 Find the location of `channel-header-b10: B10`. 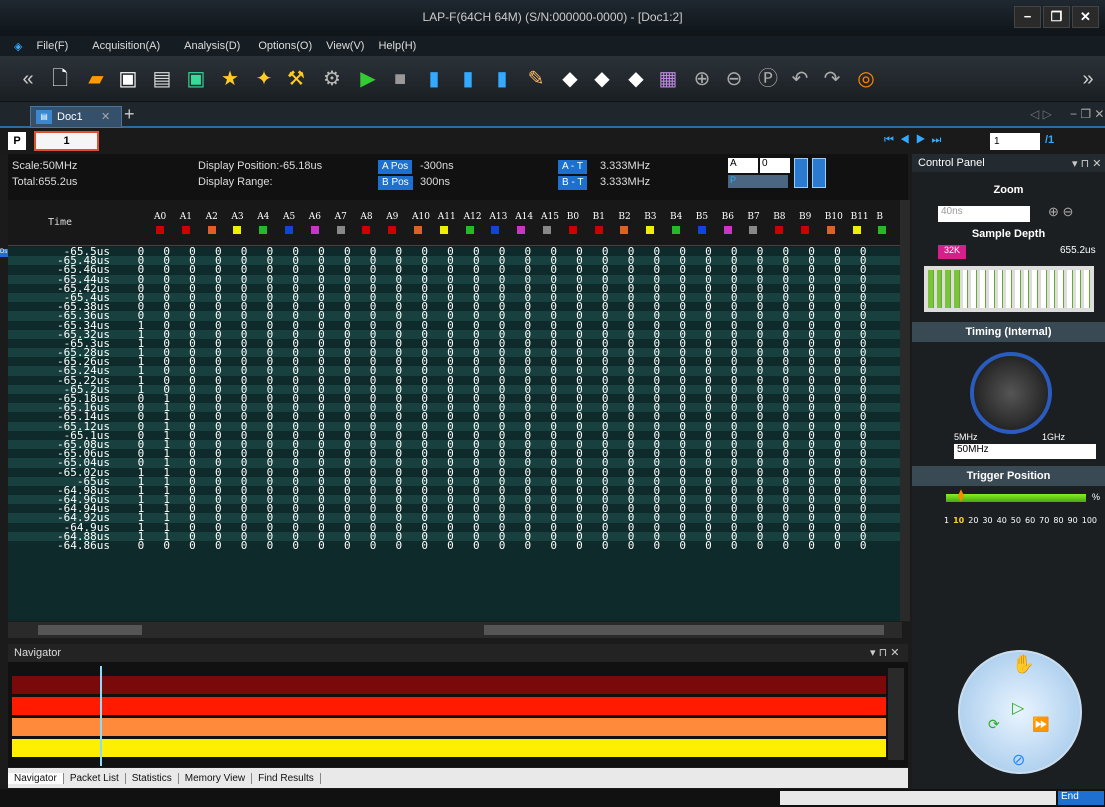

channel-header-b10: B10 is located at coordinates (834, 217).